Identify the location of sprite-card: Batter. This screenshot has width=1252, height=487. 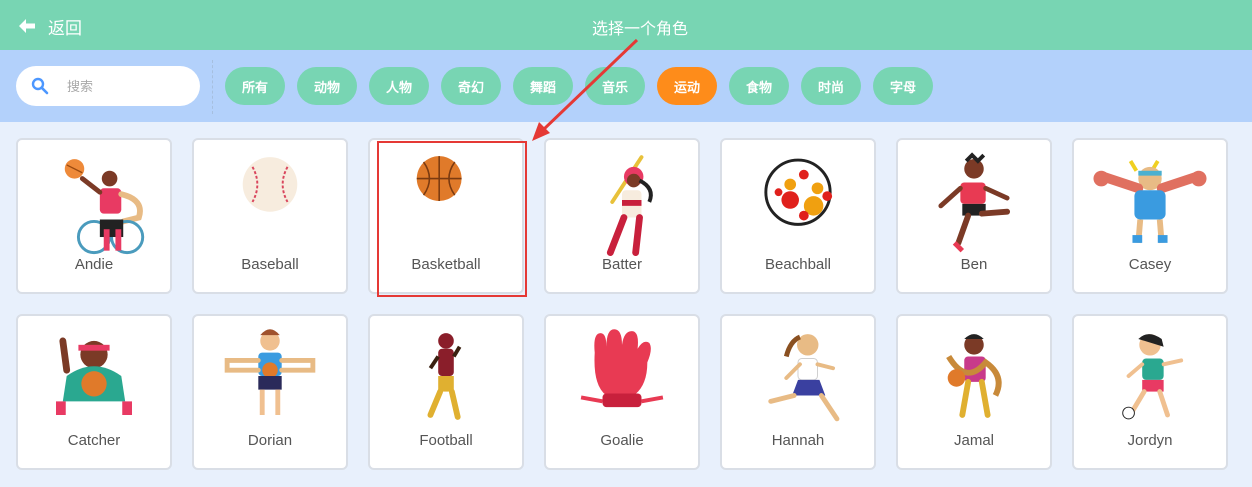
(622, 216).